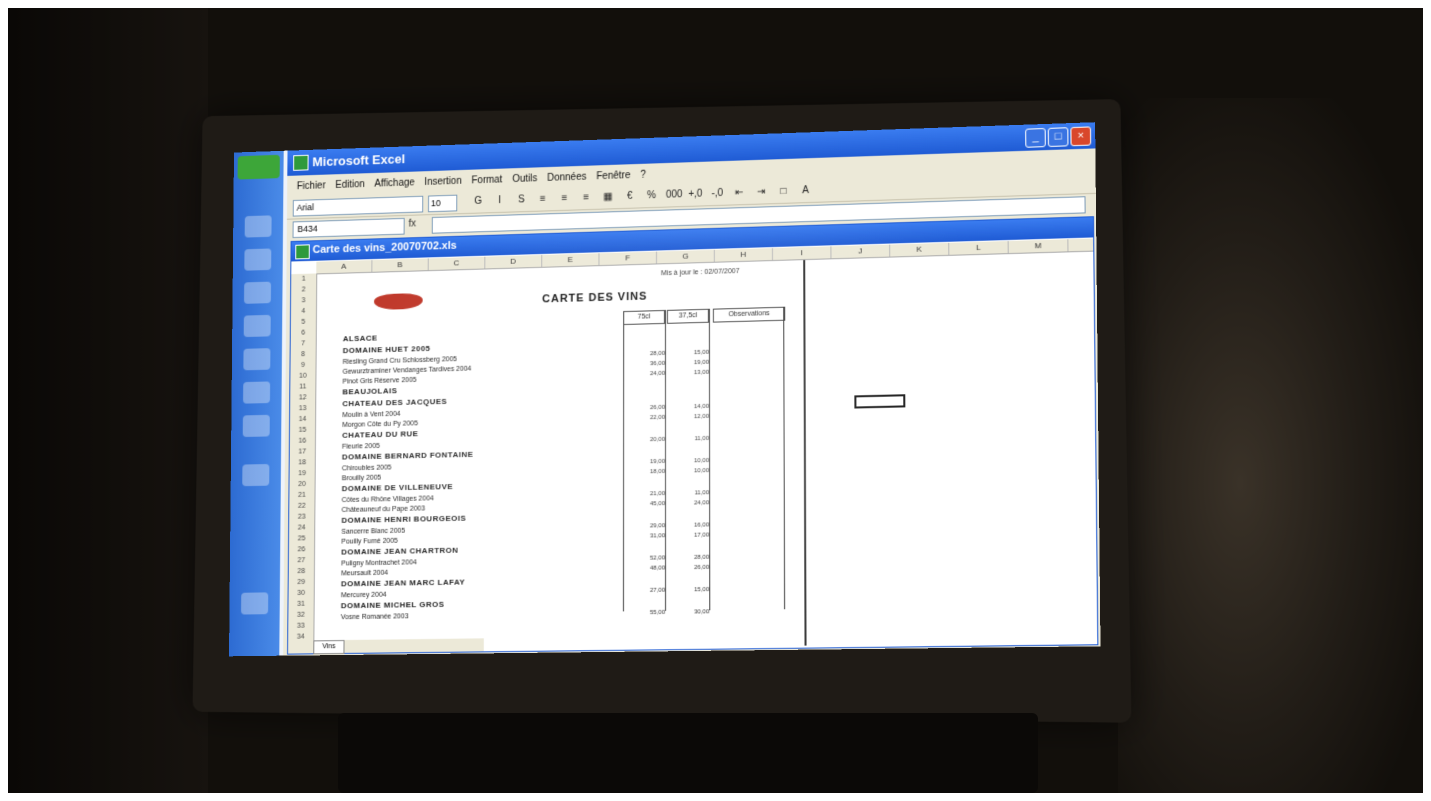 This screenshot has width=1431, height=801. I want to click on row-header: 11, so click(302, 386).